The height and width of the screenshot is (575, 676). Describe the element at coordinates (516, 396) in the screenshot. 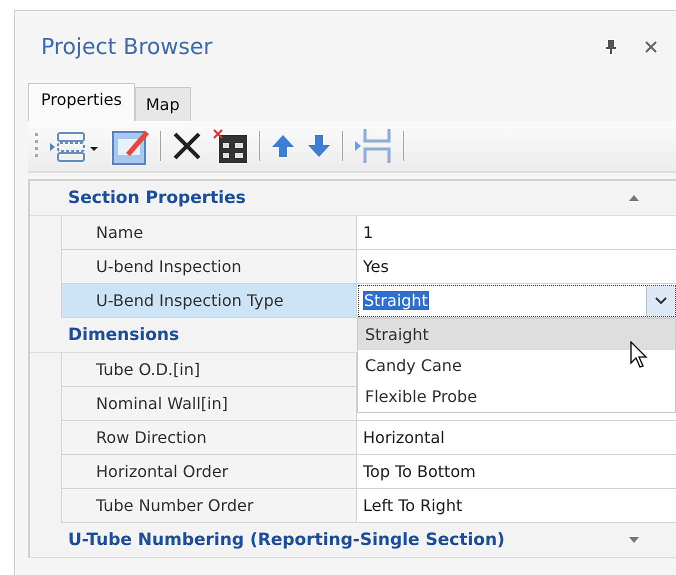

I see `dropdown-option: Flexible Probe` at that location.